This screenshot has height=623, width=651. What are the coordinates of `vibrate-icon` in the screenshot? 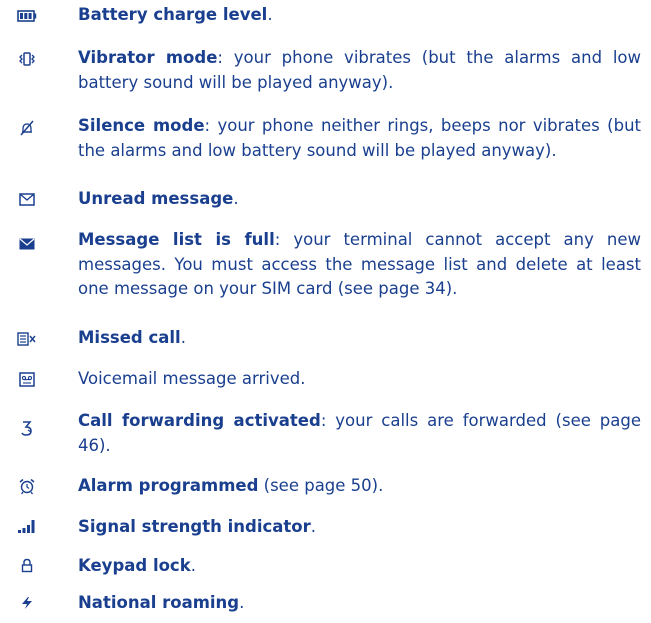 It's located at (27, 59).